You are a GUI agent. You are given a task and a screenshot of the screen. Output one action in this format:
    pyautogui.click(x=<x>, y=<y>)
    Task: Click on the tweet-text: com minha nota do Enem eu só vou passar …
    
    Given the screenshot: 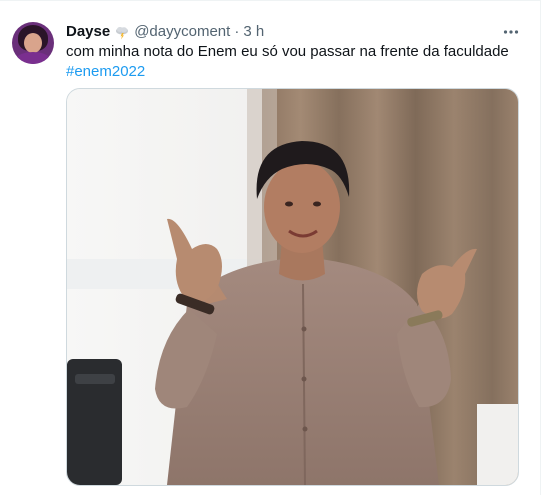 What is the action you would take?
    pyautogui.click(x=296, y=62)
    